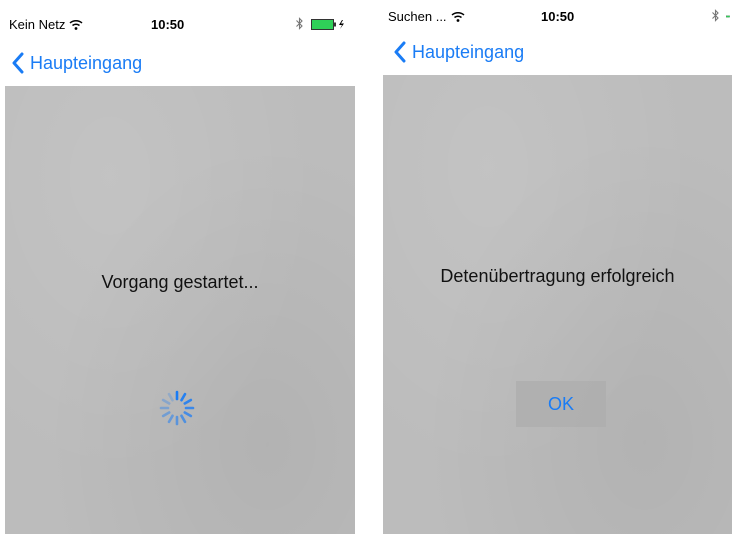 This screenshot has height=534, width=732. I want to click on status-message: Detenübertragung erfolgreich, so click(557, 276).